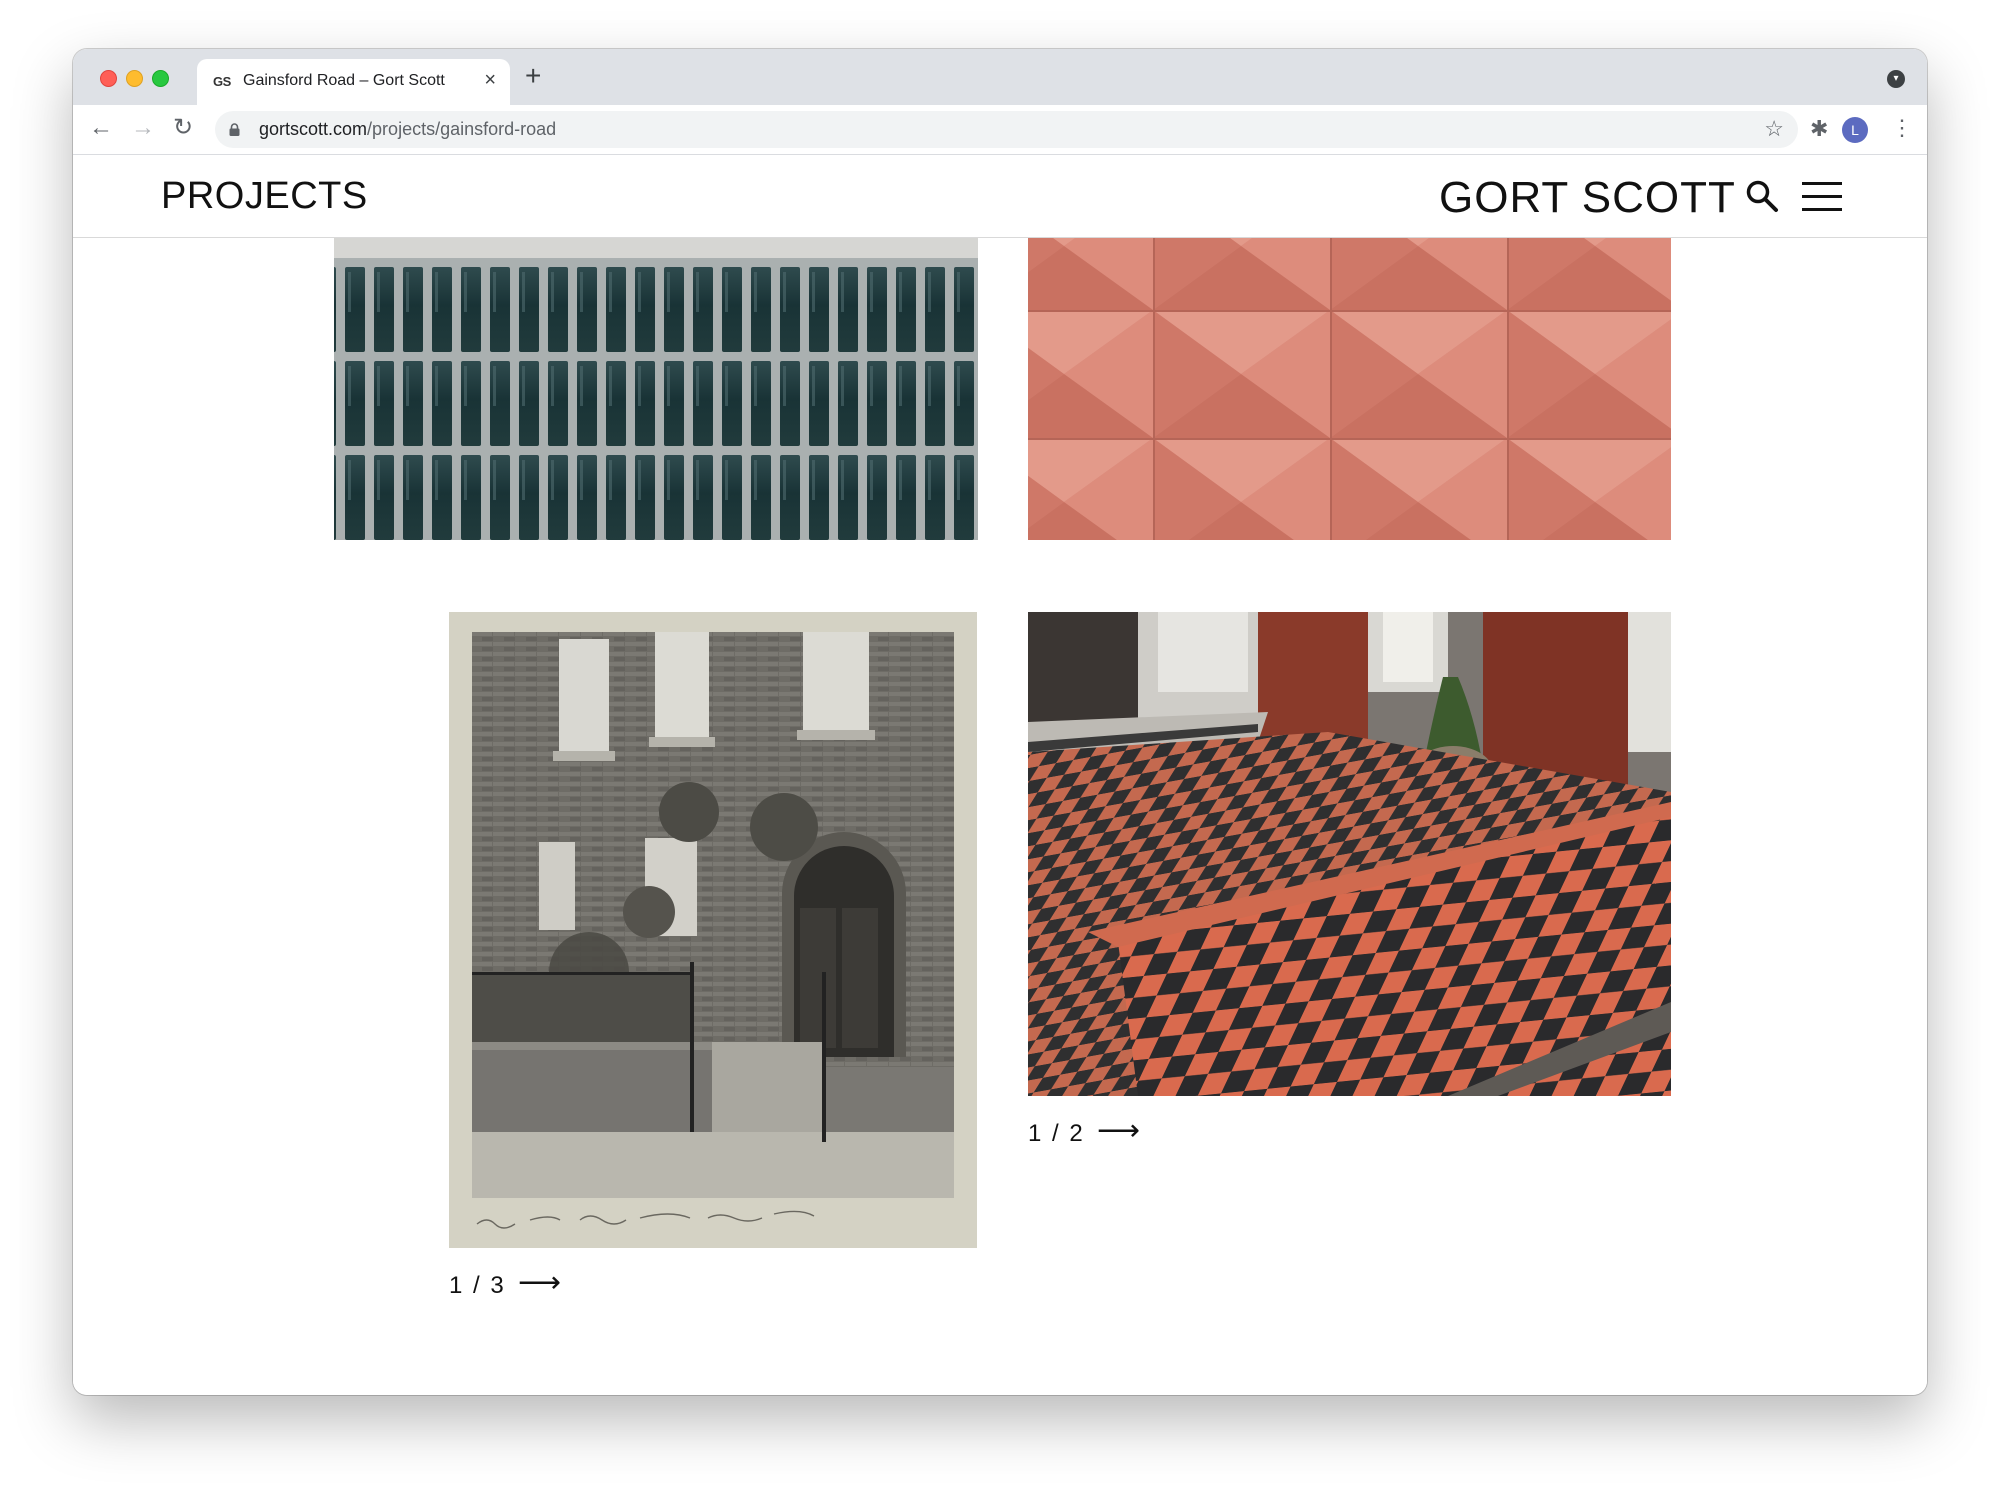  What do you see at coordinates (101, 128) in the screenshot?
I see `back-arrow-icon: ←` at bounding box center [101, 128].